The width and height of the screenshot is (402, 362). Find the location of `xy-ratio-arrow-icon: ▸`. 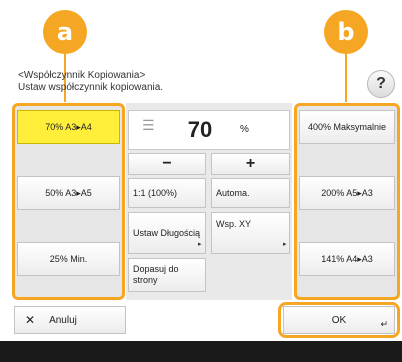

xy-ratio-arrow-icon: ▸ is located at coordinates (285, 244).